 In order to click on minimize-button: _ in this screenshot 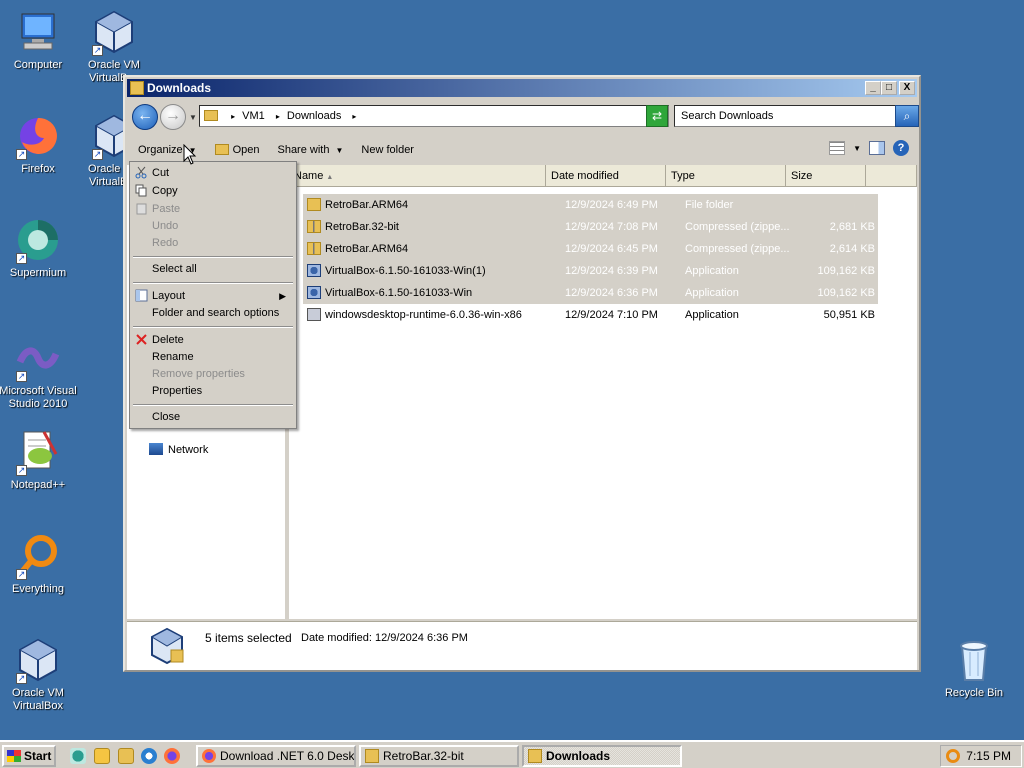, I will do `click(873, 88)`.